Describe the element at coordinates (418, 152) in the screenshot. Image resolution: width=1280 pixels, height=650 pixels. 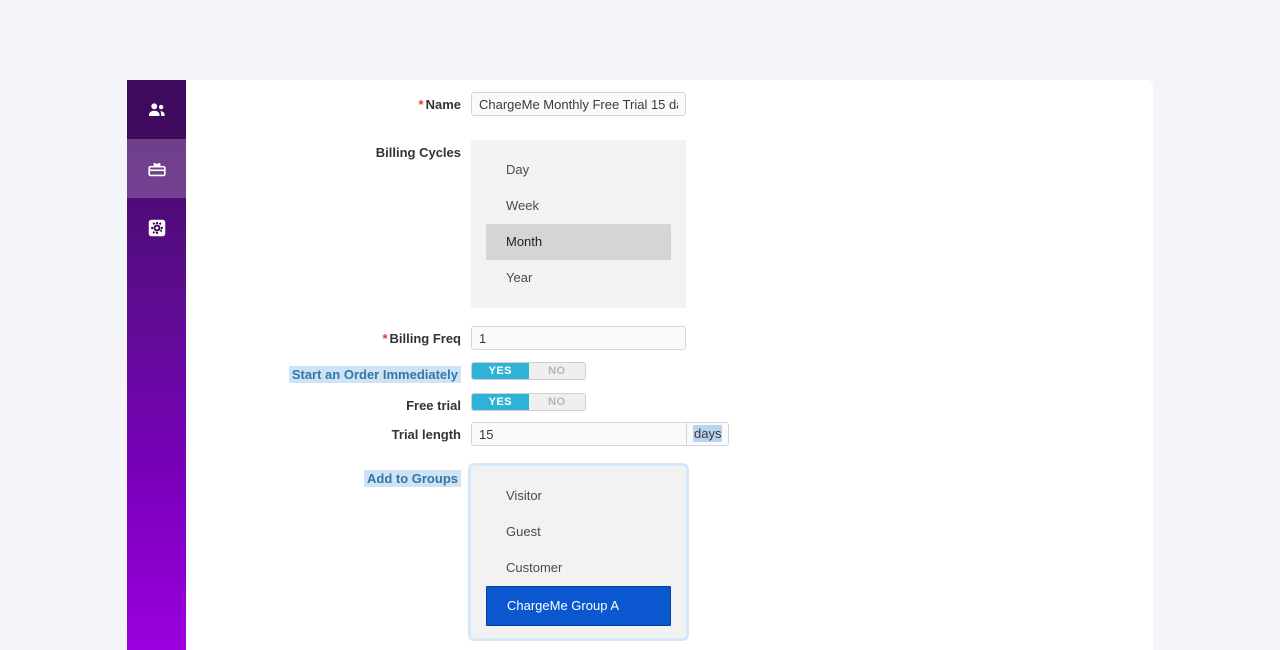
I see `label-billing-cycles: Billing Cycles` at that location.